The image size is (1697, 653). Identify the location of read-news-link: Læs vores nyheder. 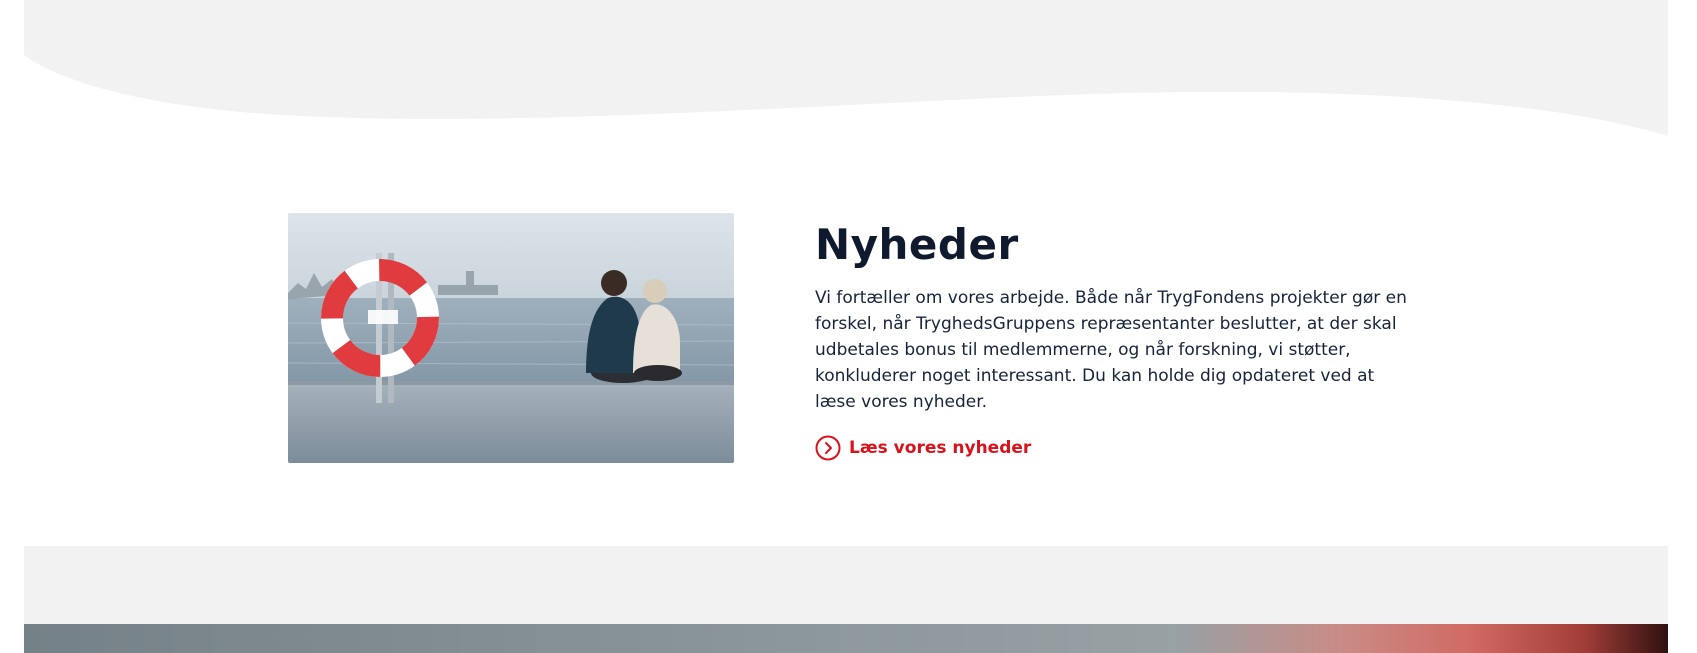
(923, 448).